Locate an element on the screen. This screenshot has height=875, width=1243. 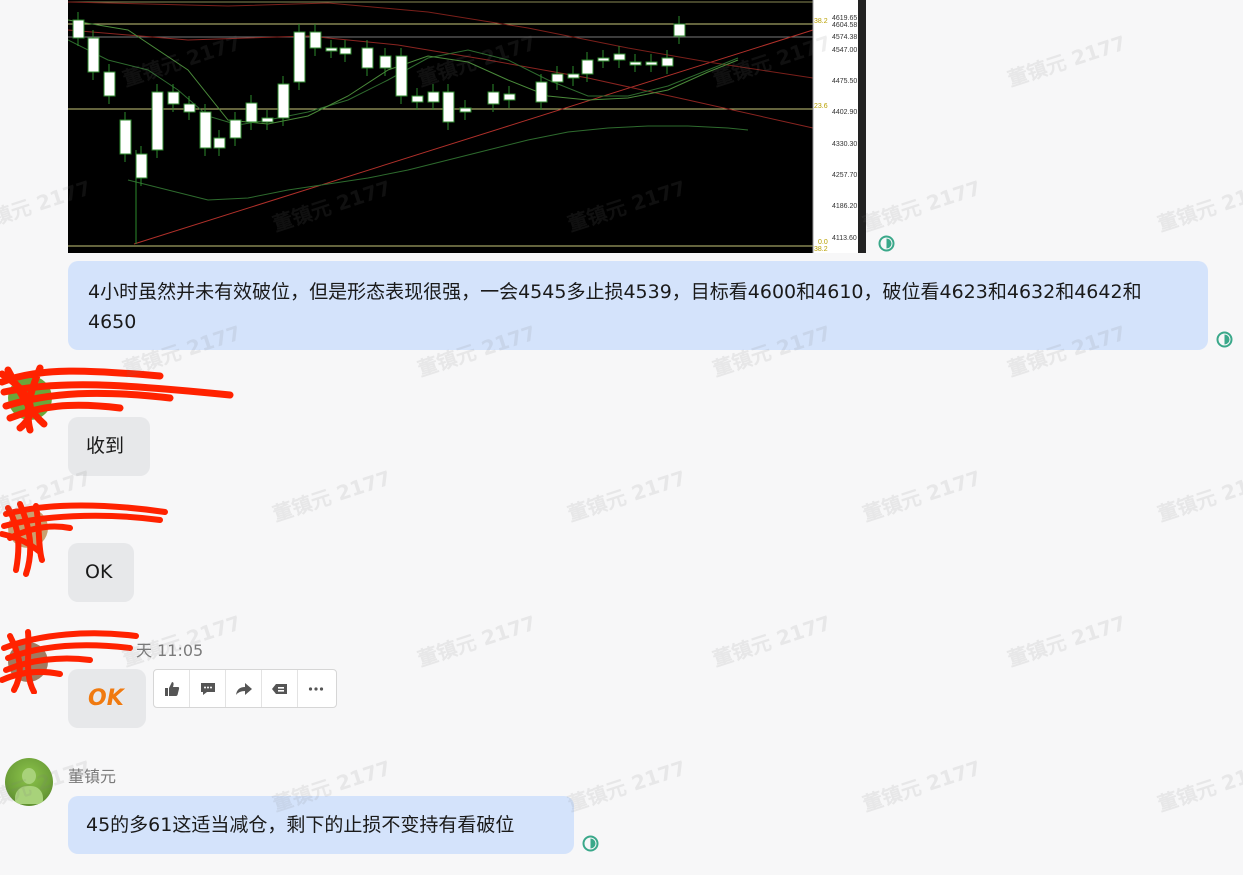
avatar is located at coordinates (29, 782).